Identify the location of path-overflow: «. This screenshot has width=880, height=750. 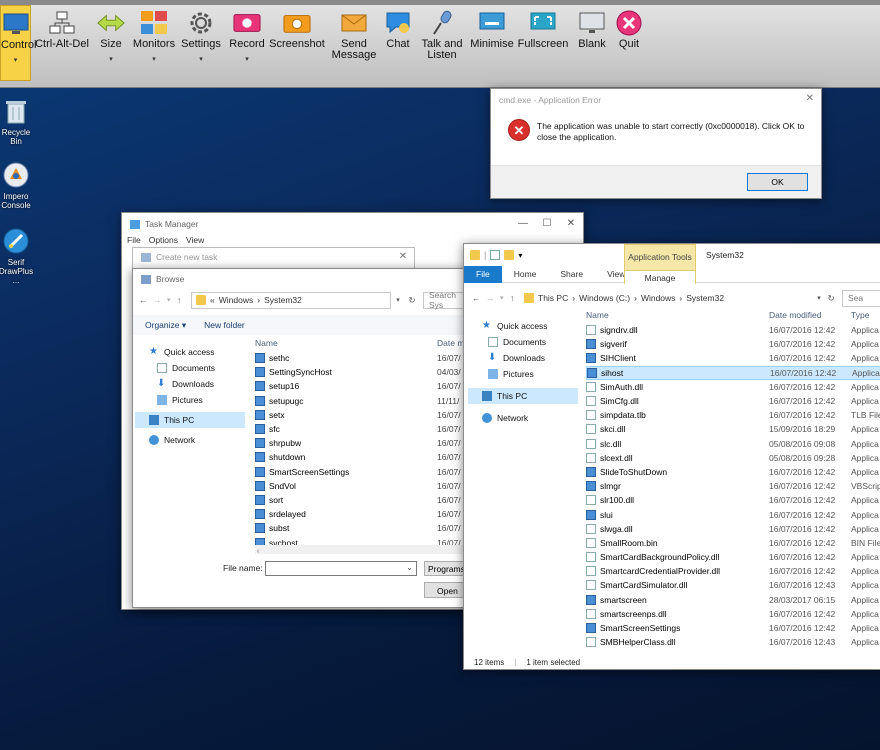
(212, 300).